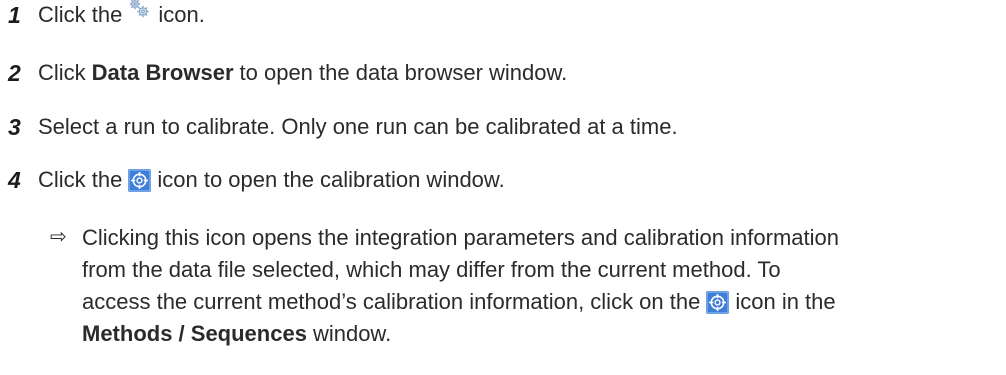 The width and height of the screenshot is (1006, 375). What do you see at coordinates (14, 72) in the screenshot?
I see `step-number: 2` at bounding box center [14, 72].